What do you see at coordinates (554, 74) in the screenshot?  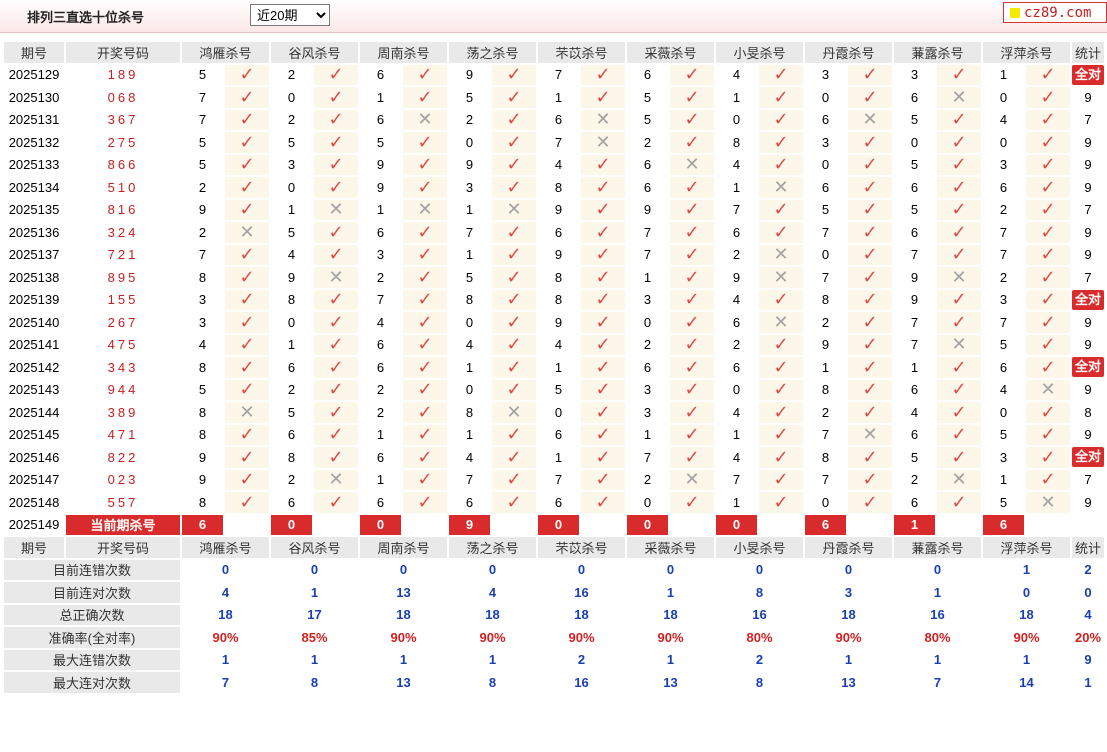 I see `table-row: 2025129 189 5 ✓ 2 ✓ 6 ✓ 9 ✓ 7 ✓ 6 ✓ 4 ✓ 3 ✓ 3 ✓ 1 ✓ 全对` at bounding box center [554, 74].